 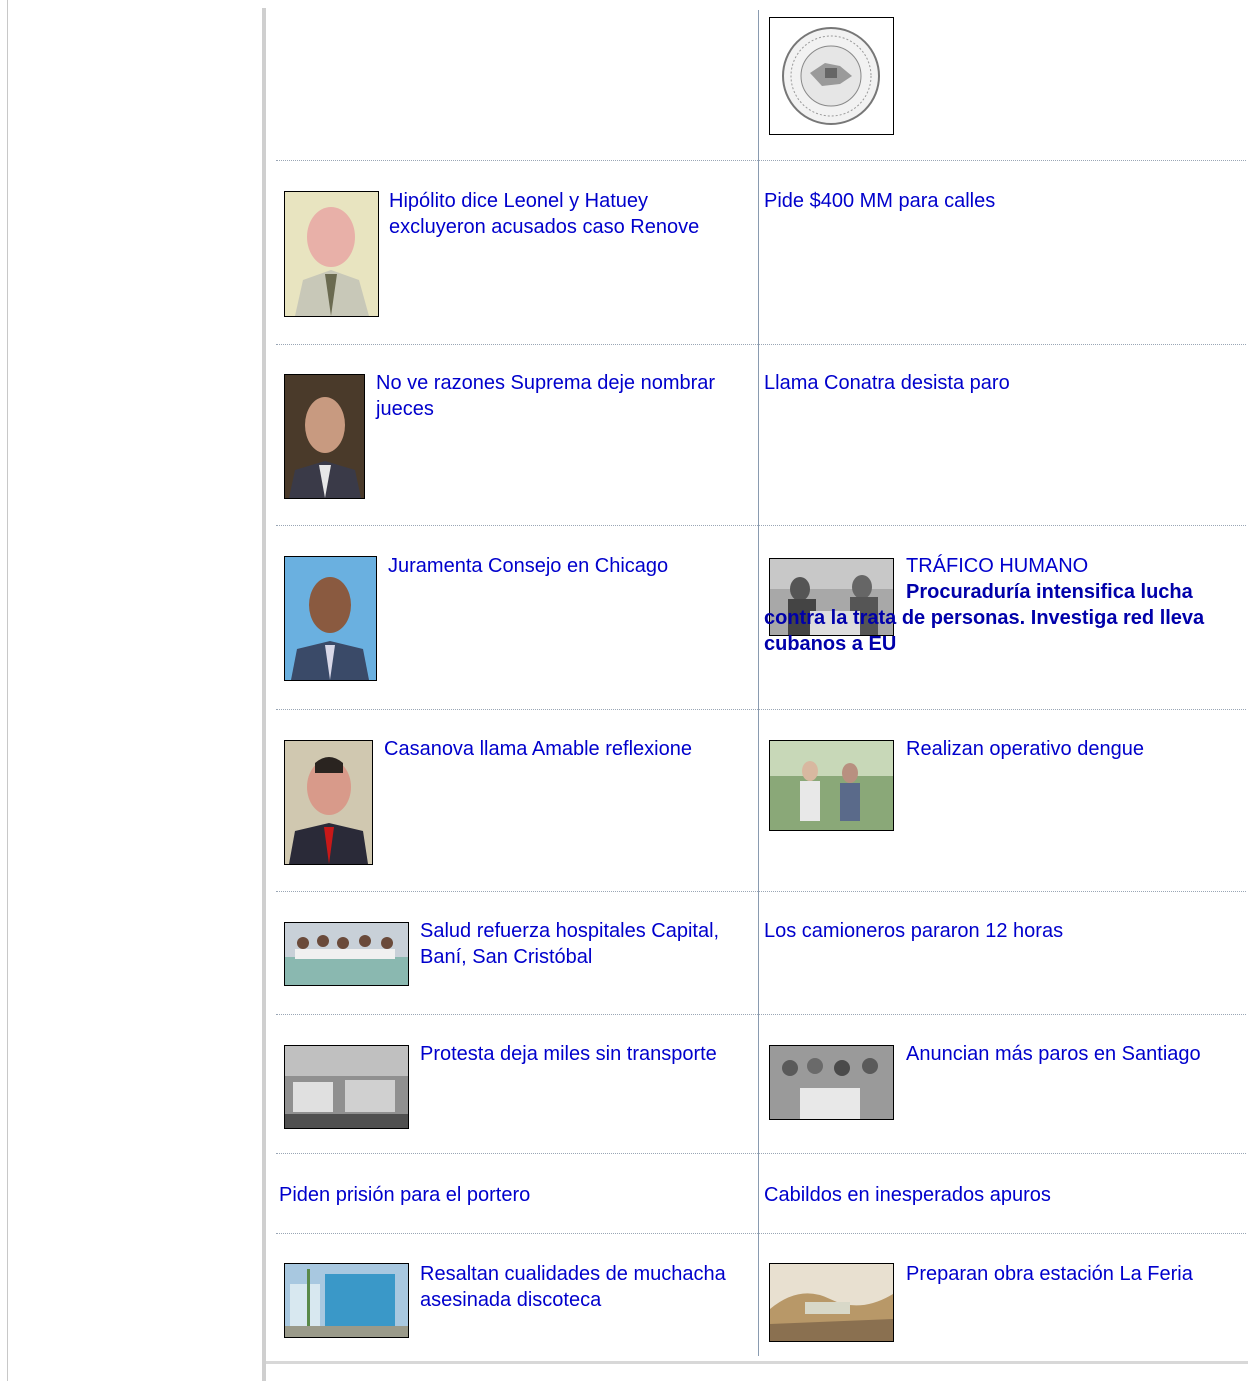 I want to click on news-link: Piden prisión para el portero, so click(x=509, y=1195).